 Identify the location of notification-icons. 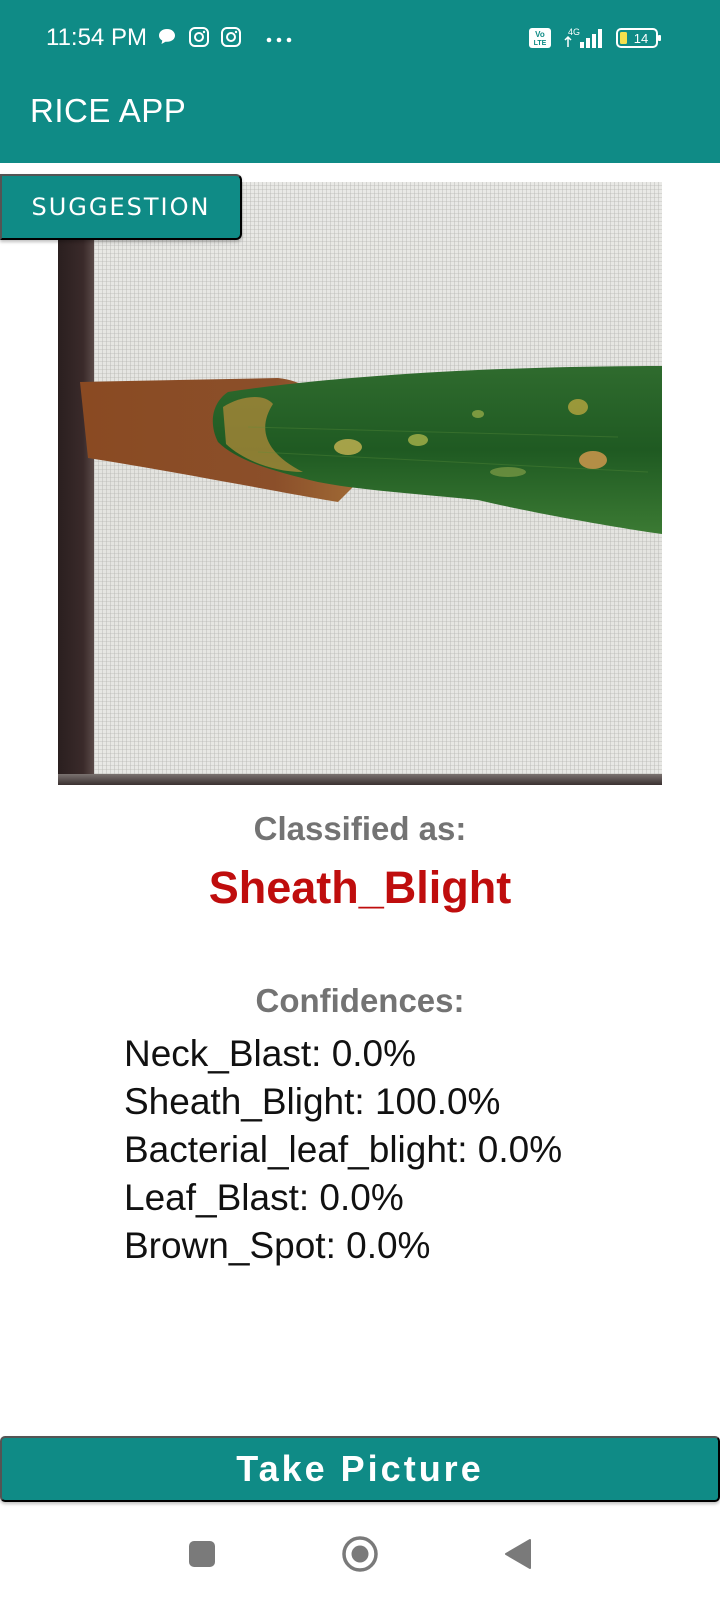
(224, 39).